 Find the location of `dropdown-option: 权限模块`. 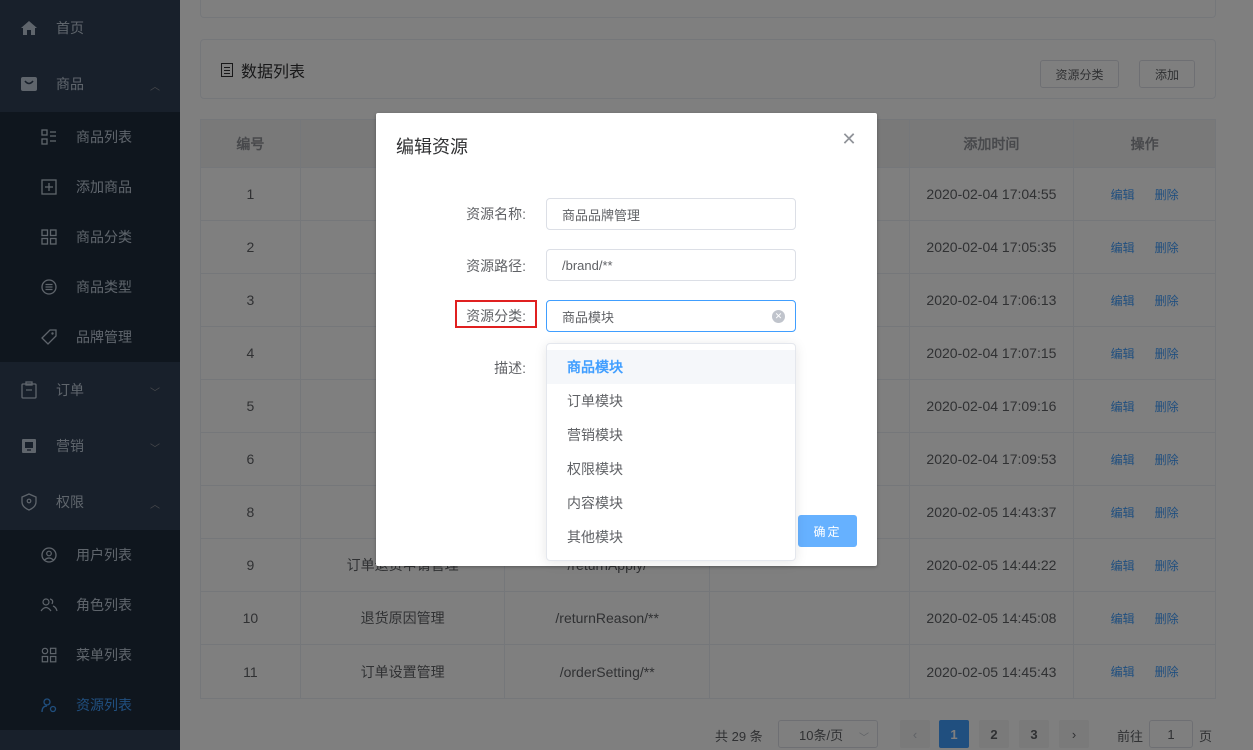

dropdown-option: 权限模块 is located at coordinates (671, 469).